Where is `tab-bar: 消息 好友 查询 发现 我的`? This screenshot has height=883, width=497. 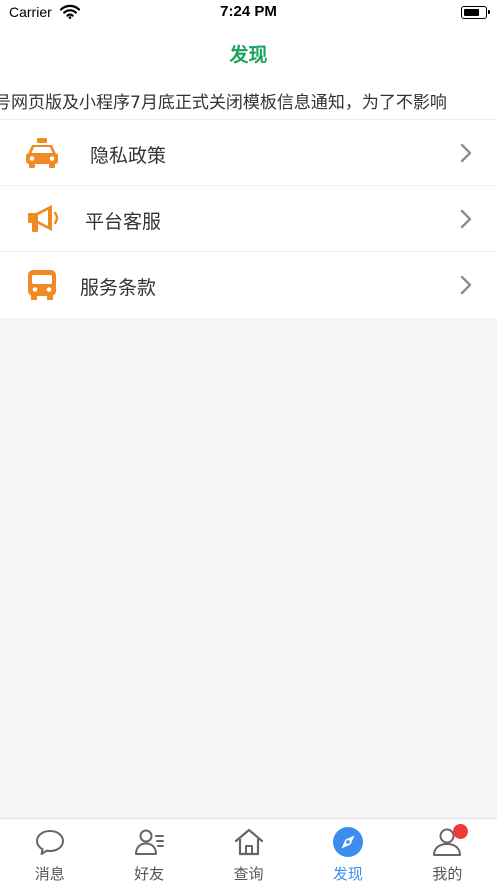 tab-bar: 消息 好友 查询 发现 我的 is located at coordinates (248, 850).